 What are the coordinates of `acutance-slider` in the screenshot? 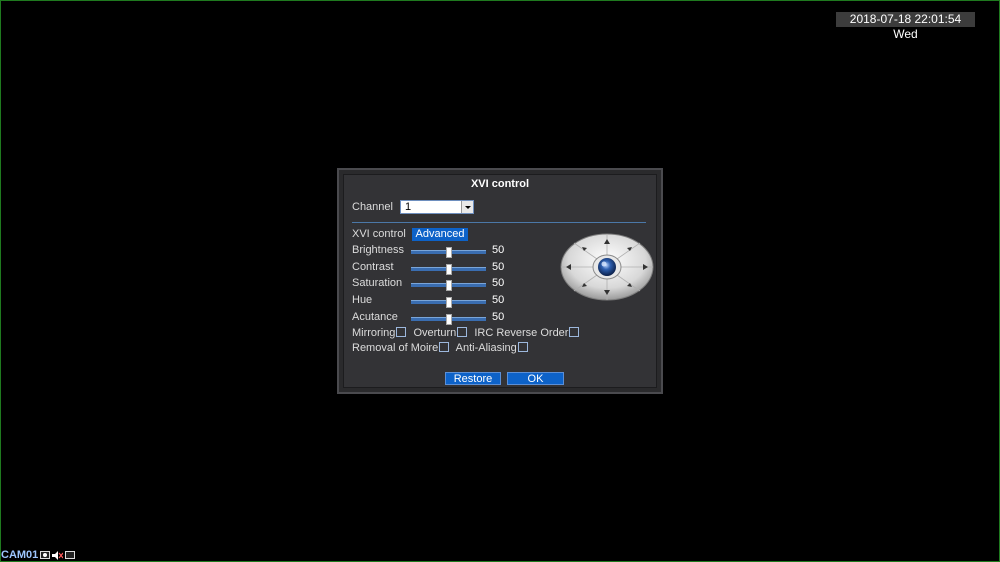 It's located at (448, 319).